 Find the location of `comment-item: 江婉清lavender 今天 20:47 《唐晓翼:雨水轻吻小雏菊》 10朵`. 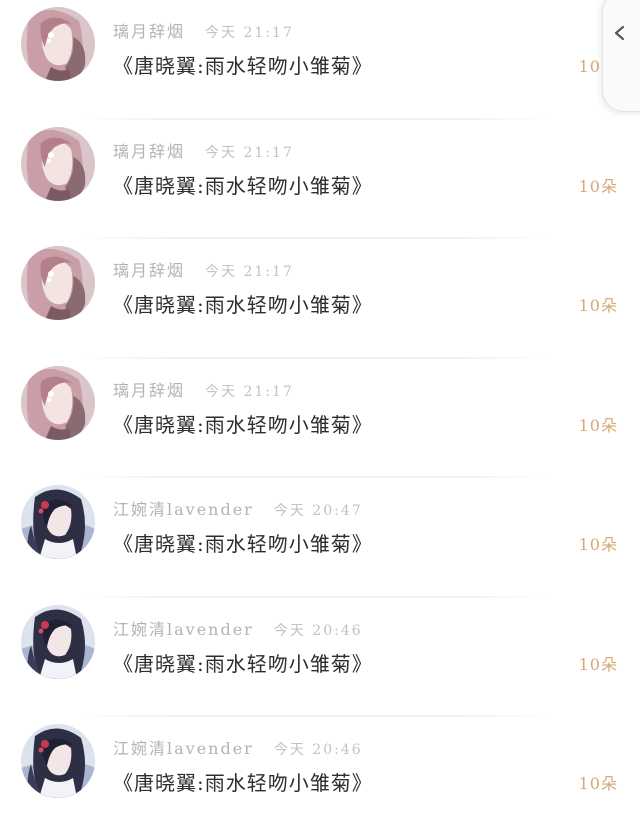

comment-item: 江婉清lavender 今天 20:47 《唐晓翼:雨水轻吻小雏菊》 10朵 is located at coordinates (320, 538).